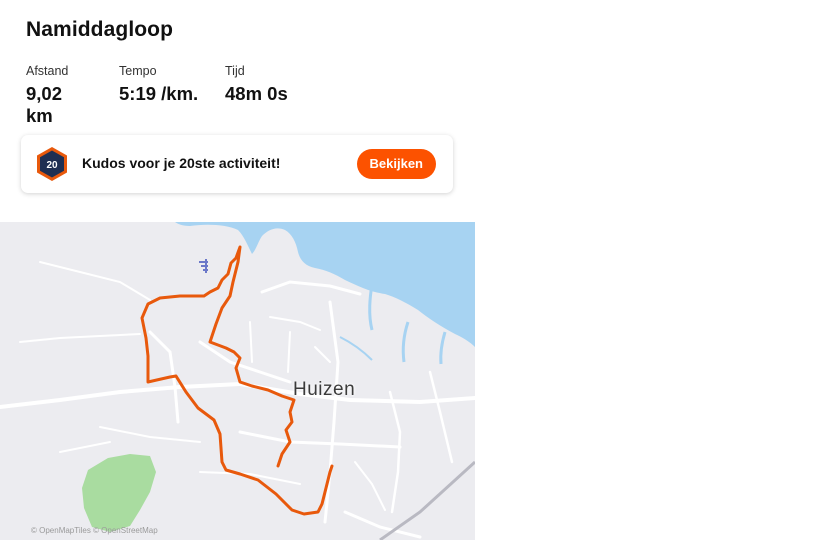  I want to click on map-attribution: © OpenMapTiles © OpenStreetMap, so click(94, 530).